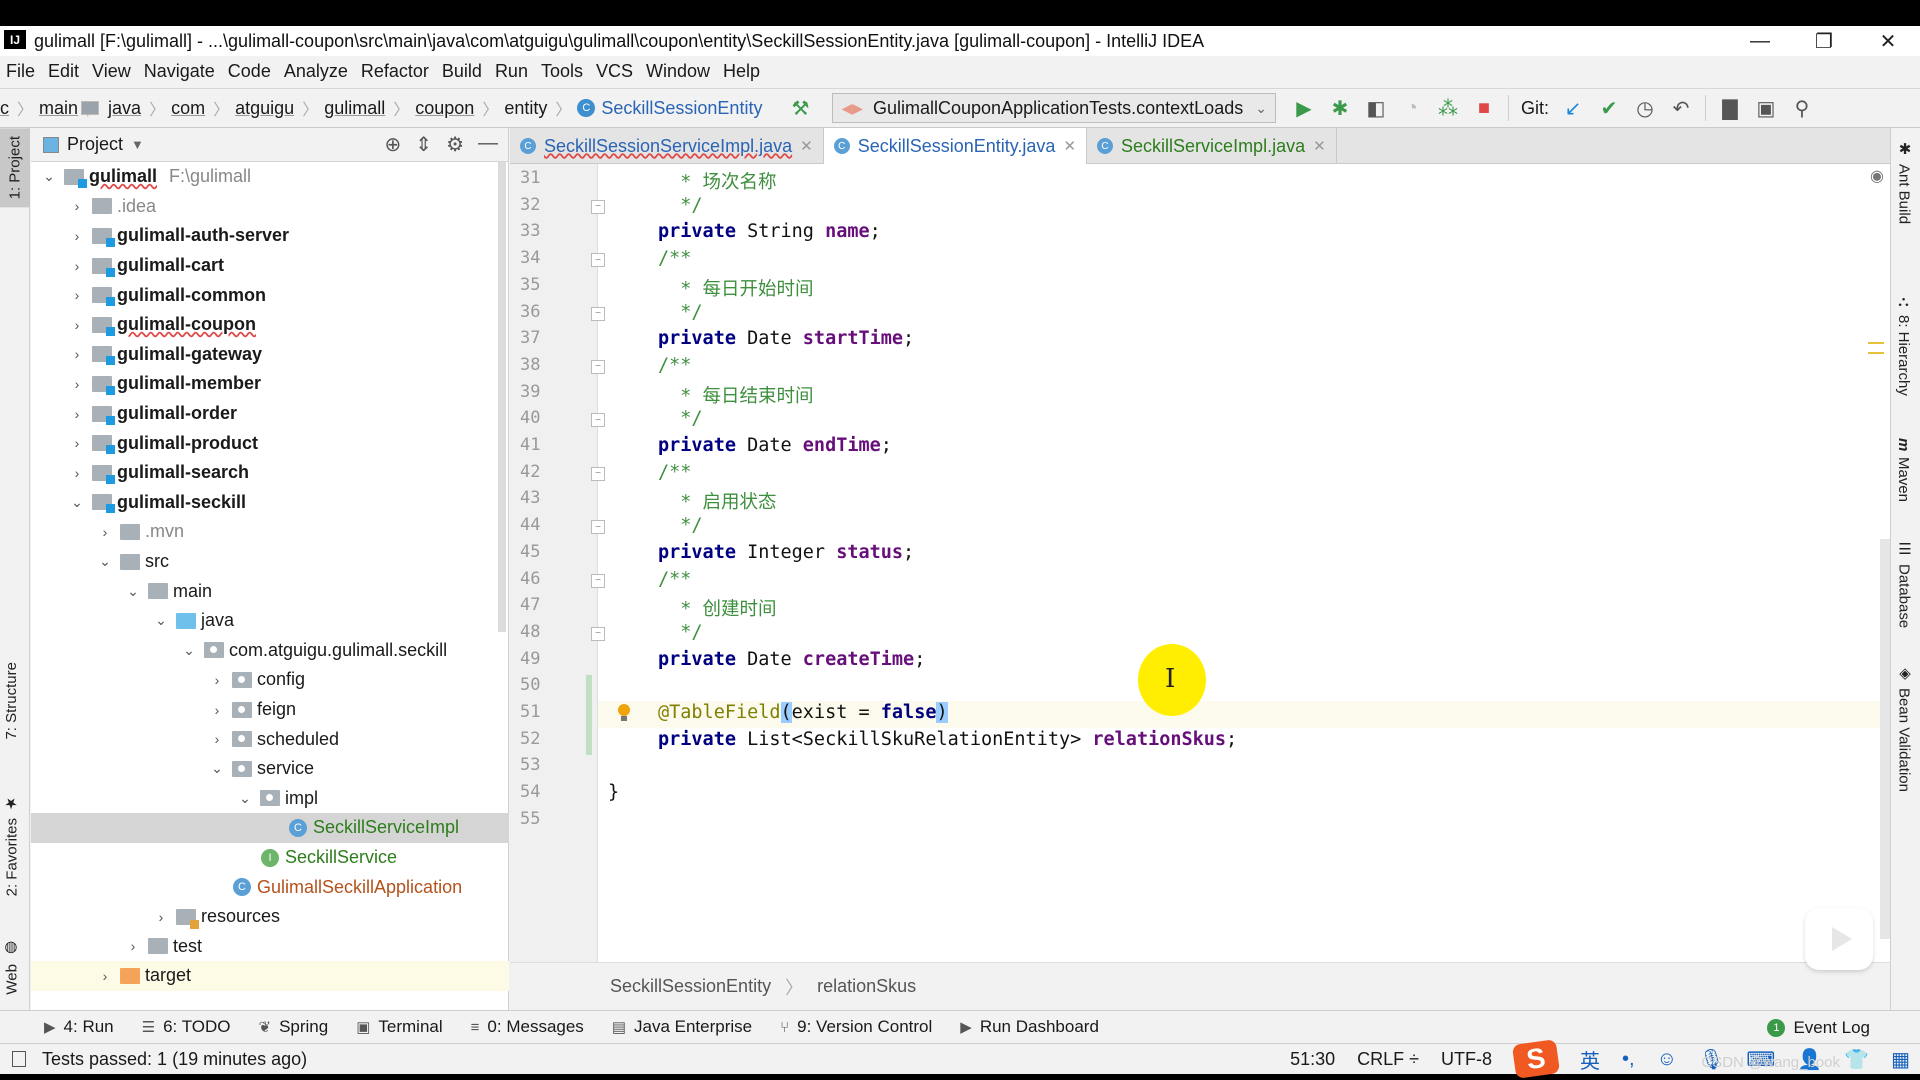 The image size is (1920, 1080). What do you see at coordinates (289, 108) in the screenshot?
I see `nav-crumb-coupon: coupon 〉` at bounding box center [289, 108].